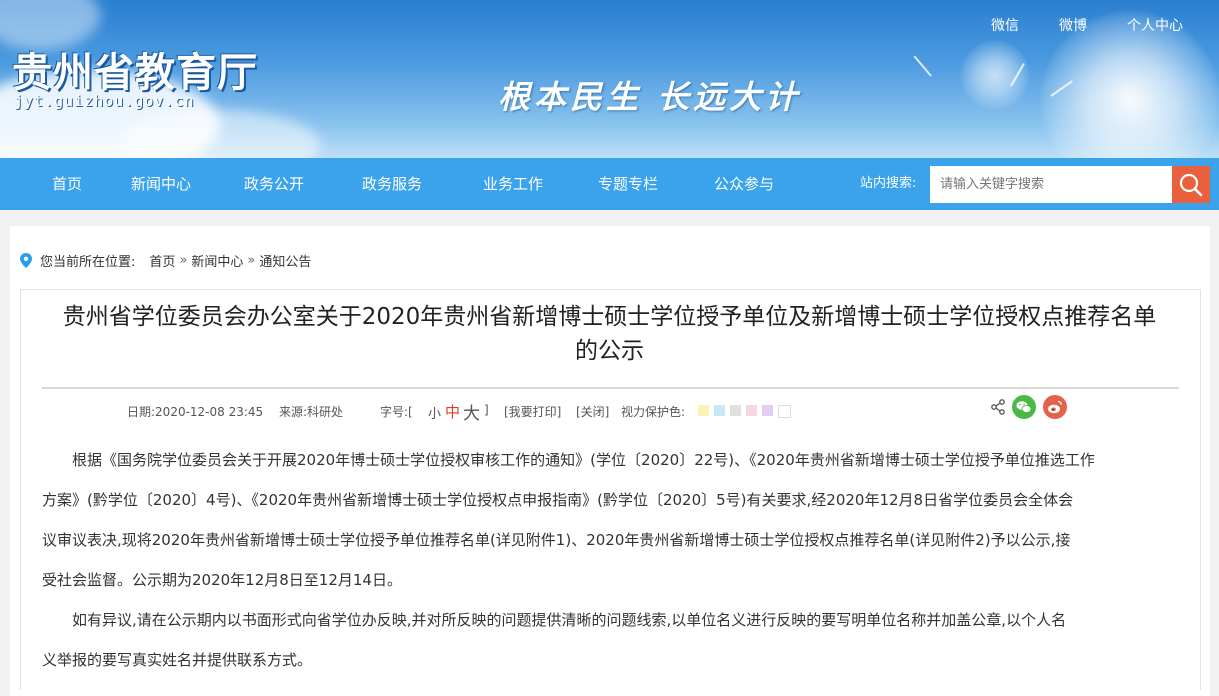  I want to click on font-size-label: 字号:[, so click(396, 412).